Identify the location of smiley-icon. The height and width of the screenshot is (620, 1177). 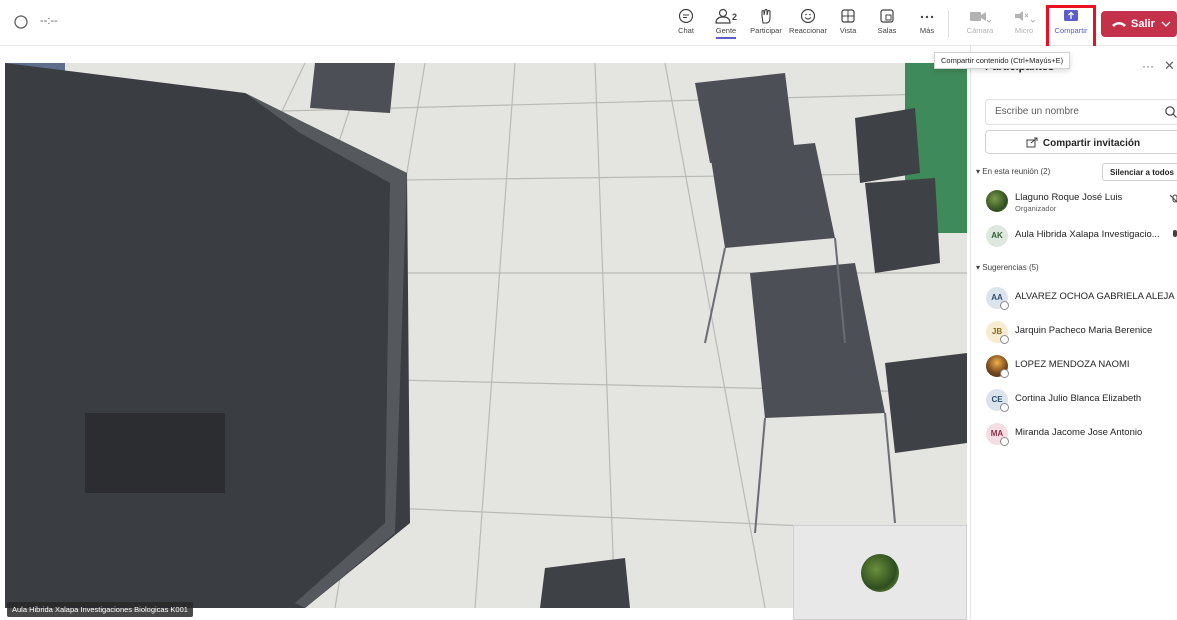
(808, 16).